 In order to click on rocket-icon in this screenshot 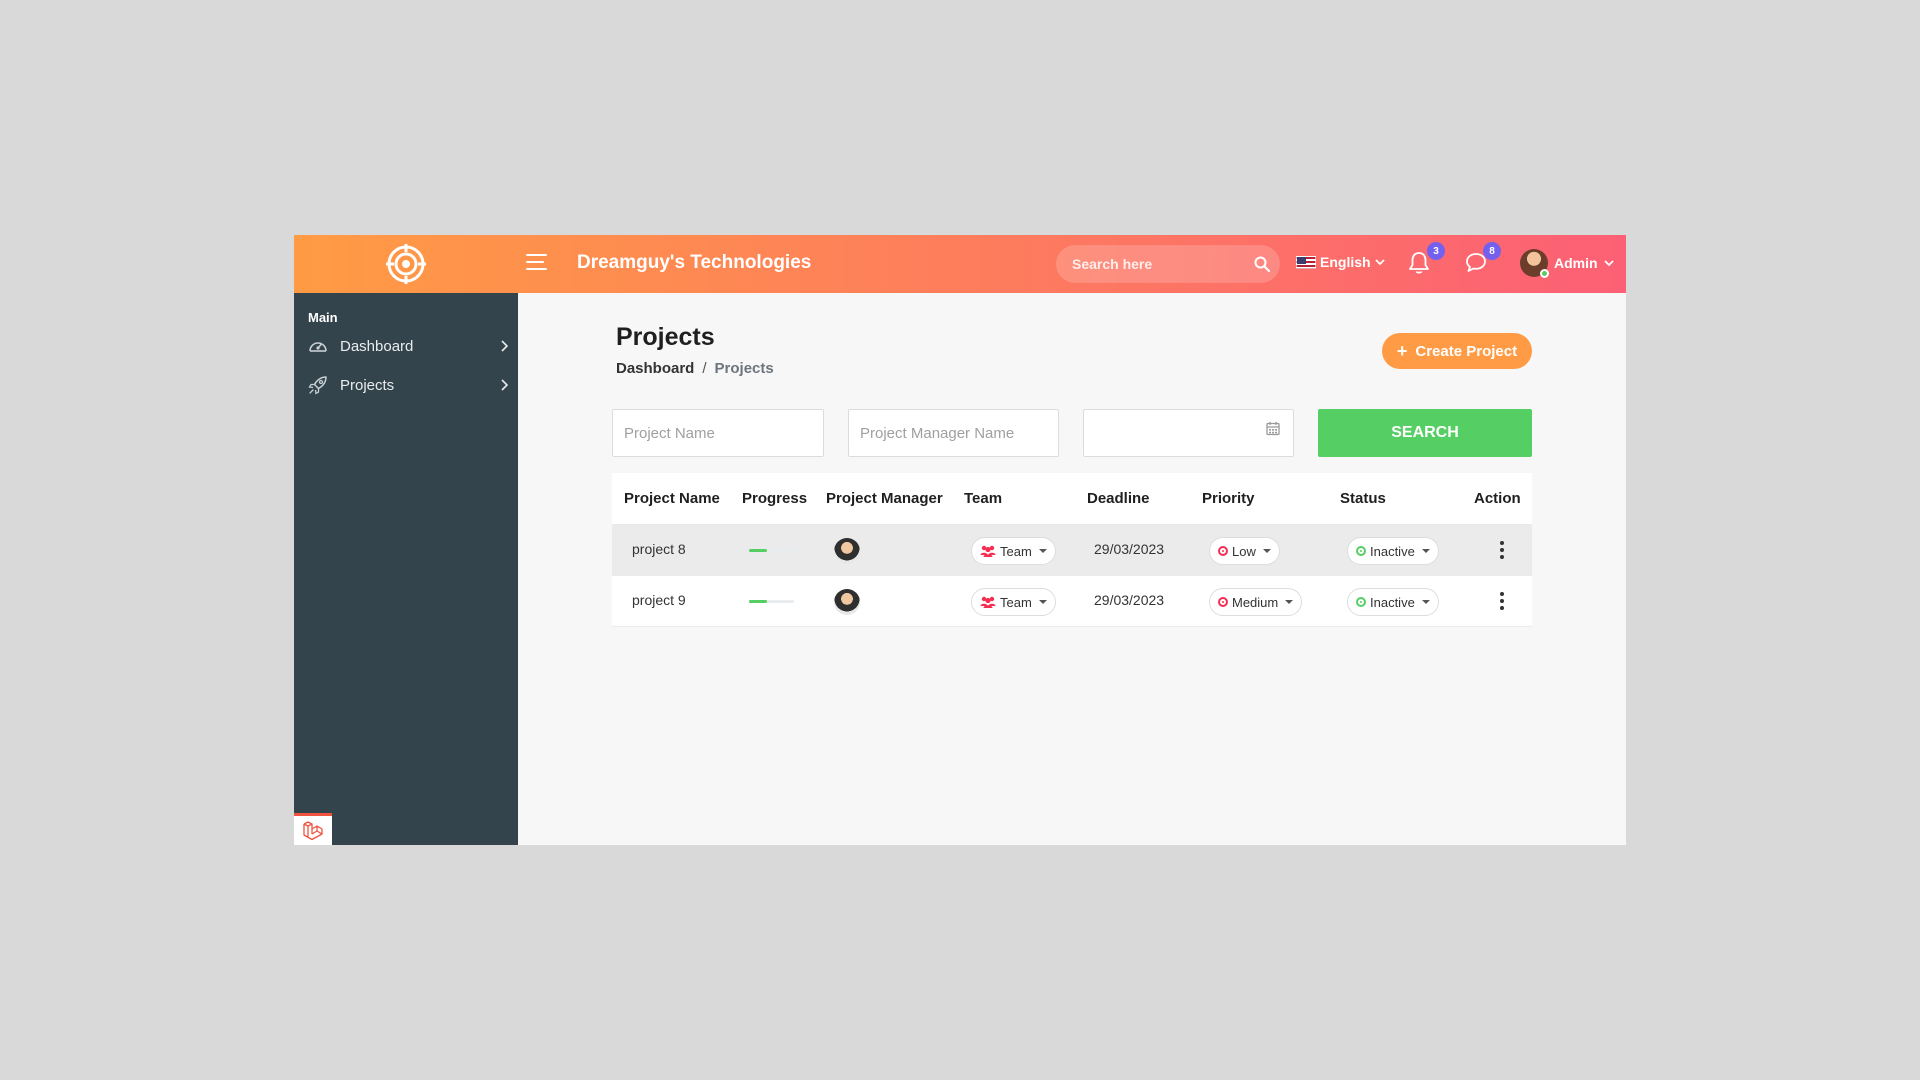, I will do `click(317, 385)`.